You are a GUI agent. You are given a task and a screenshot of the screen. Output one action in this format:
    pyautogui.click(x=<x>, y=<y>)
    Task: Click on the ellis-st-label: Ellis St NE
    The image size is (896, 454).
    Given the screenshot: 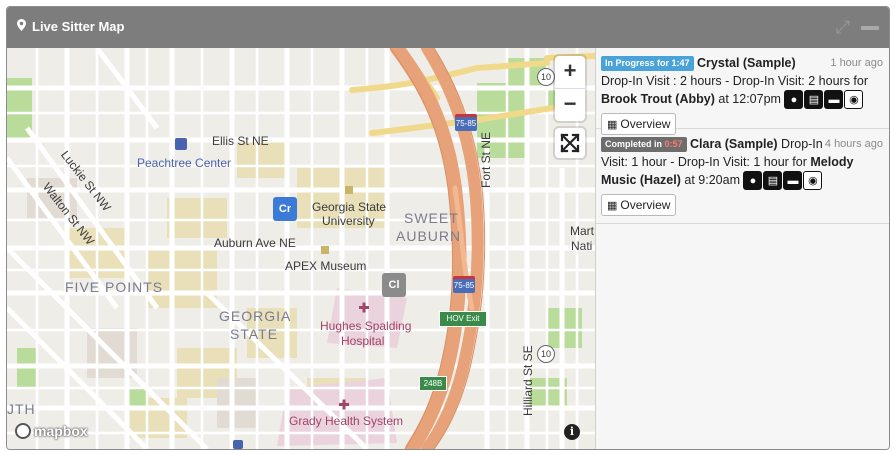 What is the action you would take?
    pyautogui.click(x=240, y=141)
    